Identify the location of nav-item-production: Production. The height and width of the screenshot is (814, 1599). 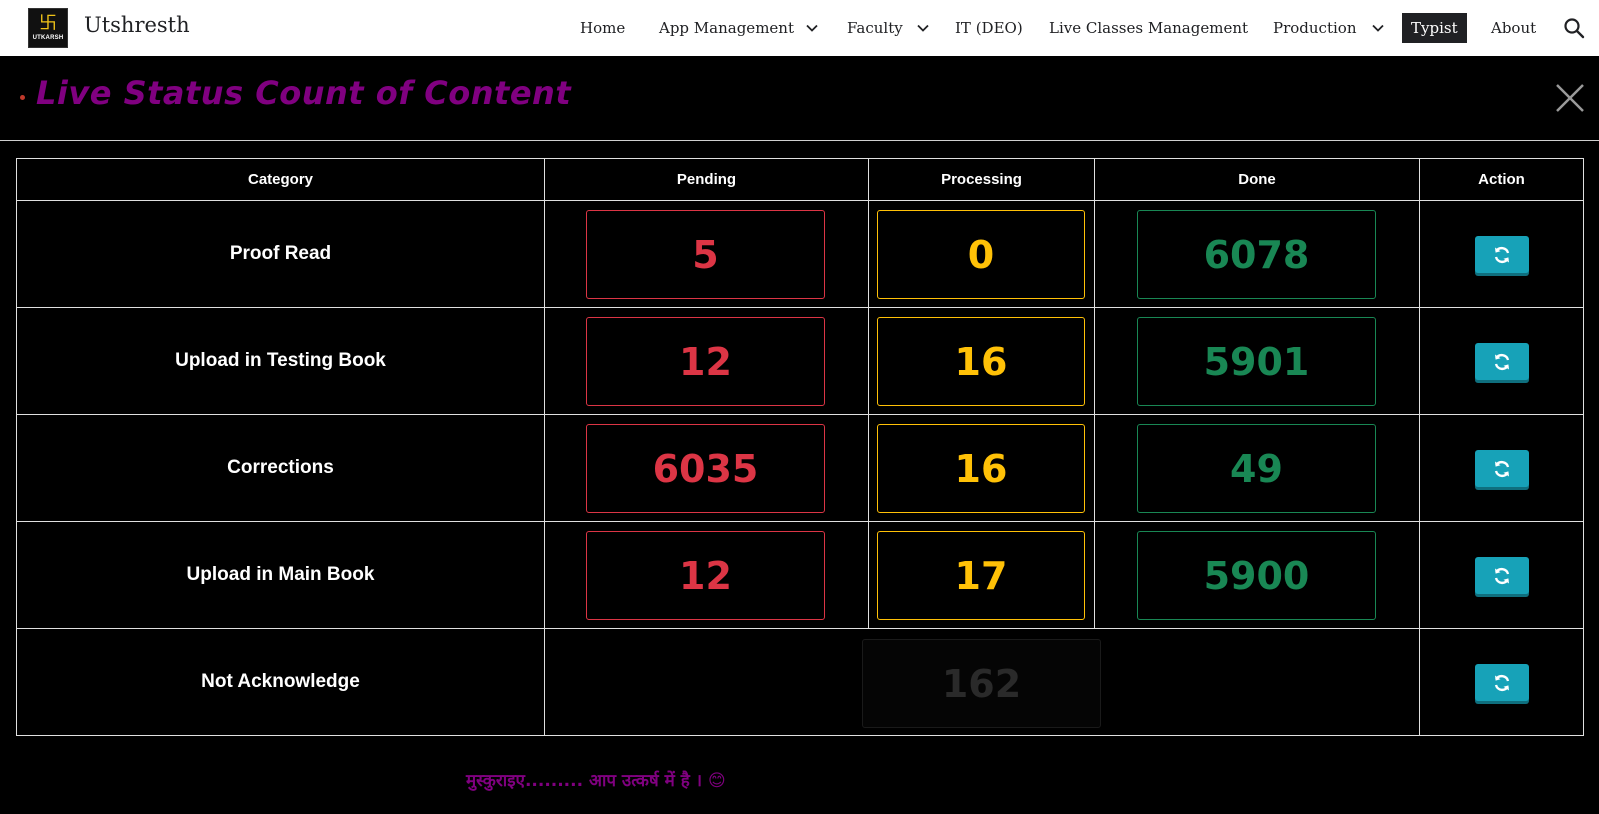
(1314, 28).